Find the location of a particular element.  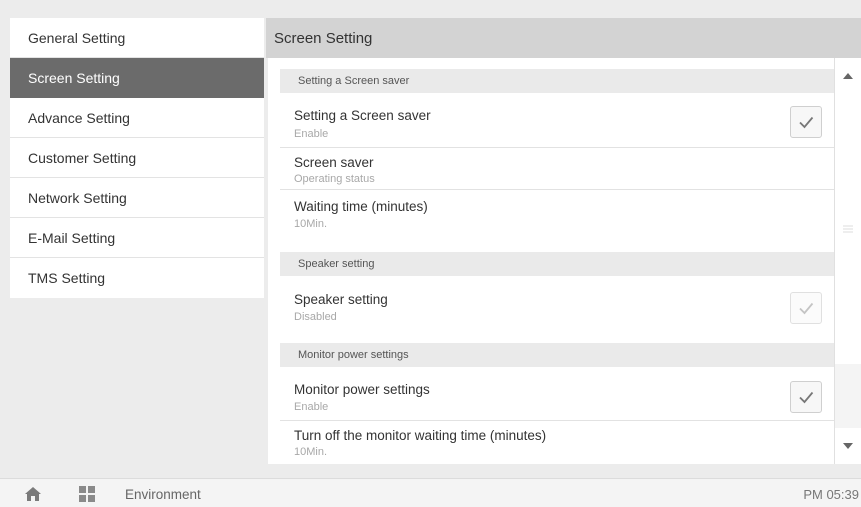

sidebar-item-customer-setting: Customer Setting is located at coordinates (137, 158).